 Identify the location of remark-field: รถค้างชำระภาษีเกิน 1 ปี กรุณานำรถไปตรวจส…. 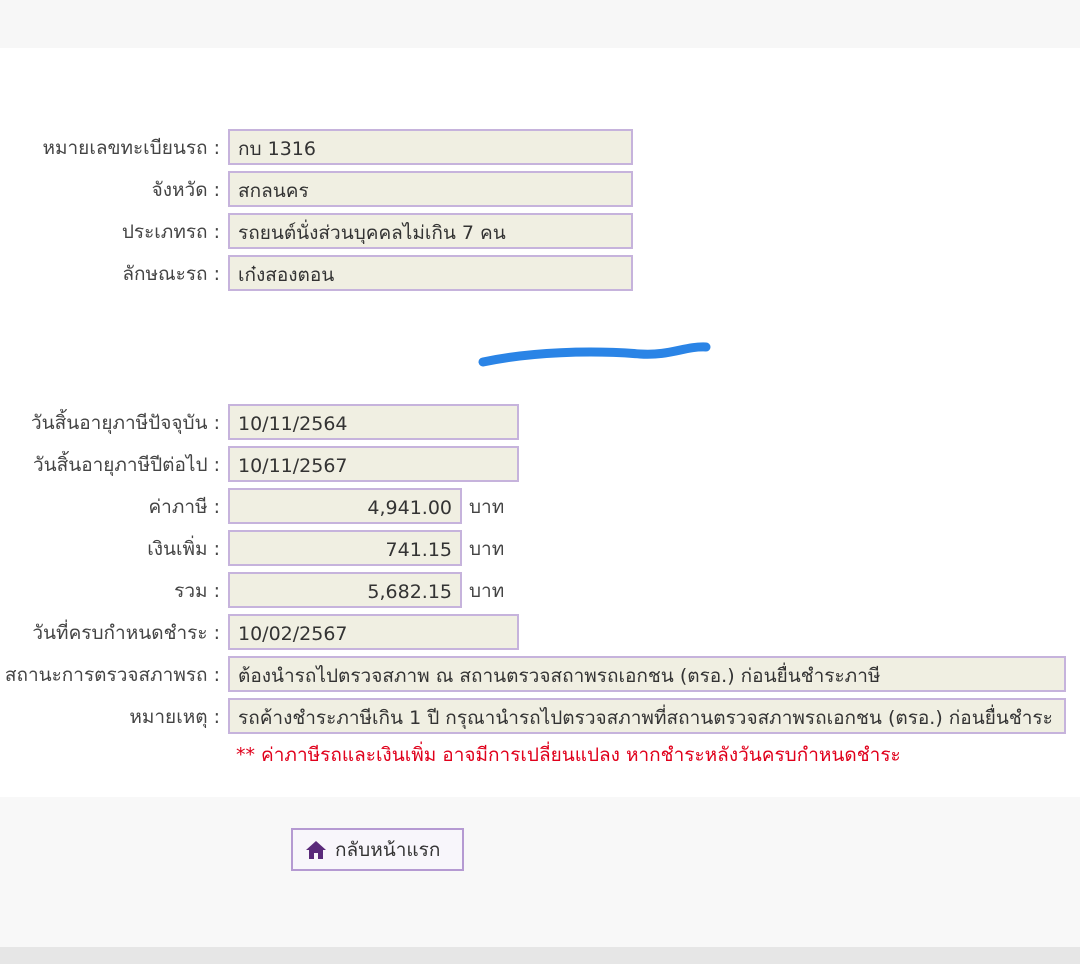
(647, 716).